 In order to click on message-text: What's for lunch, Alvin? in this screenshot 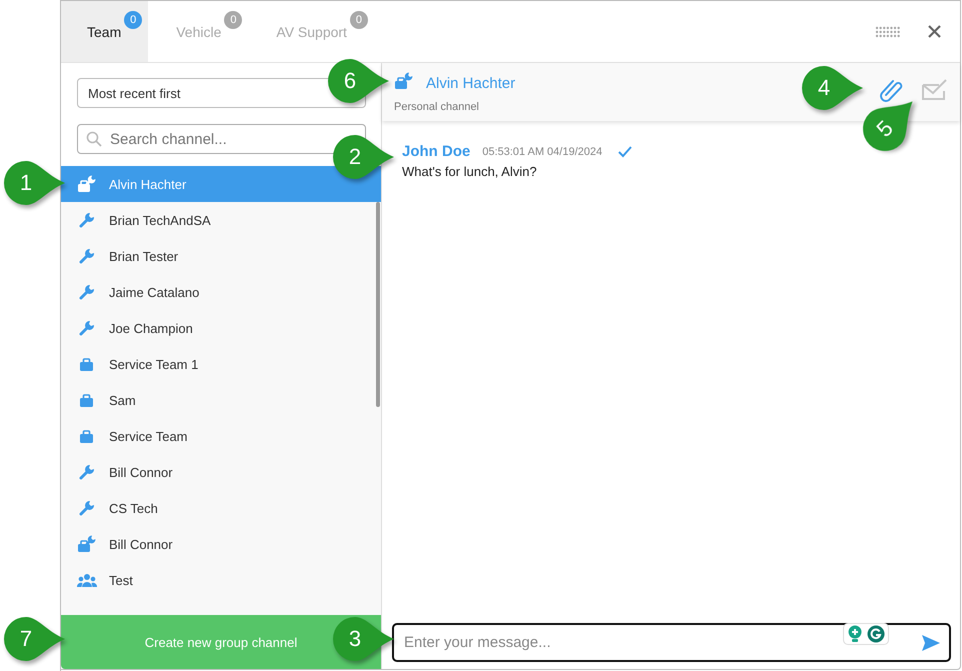, I will do `click(470, 171)`.